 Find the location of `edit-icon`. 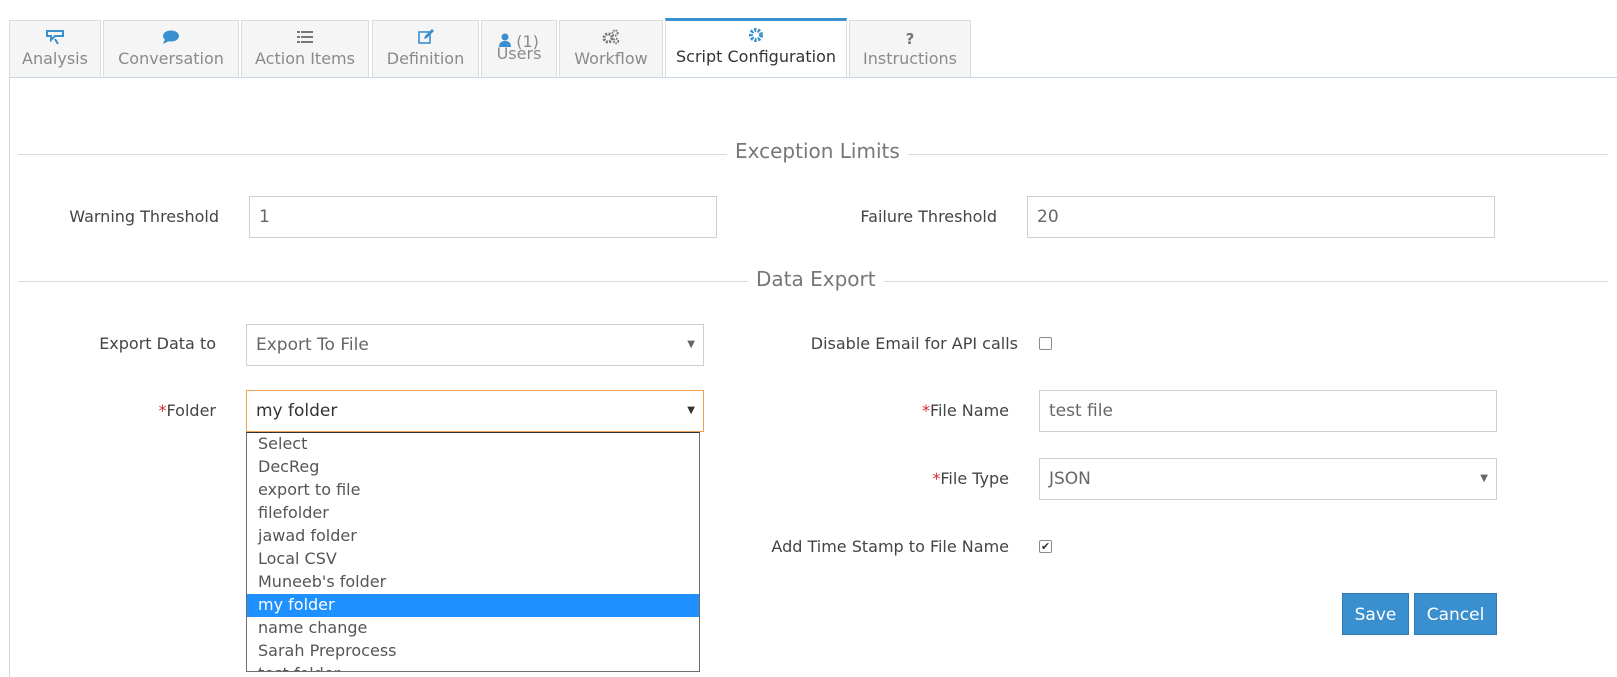

edit-icon is located at coordinates (425, 39).